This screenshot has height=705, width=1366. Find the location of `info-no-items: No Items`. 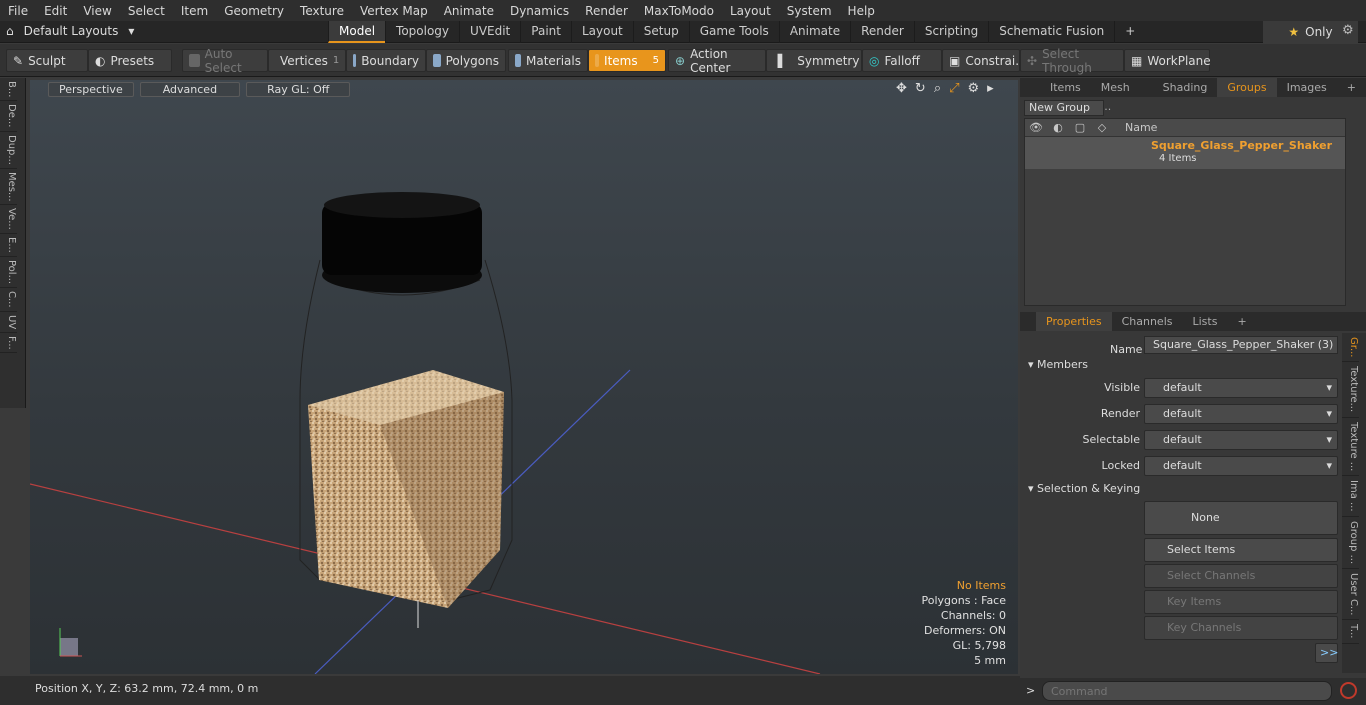

info-no-items: No Items is located at coordinates (981, 585).